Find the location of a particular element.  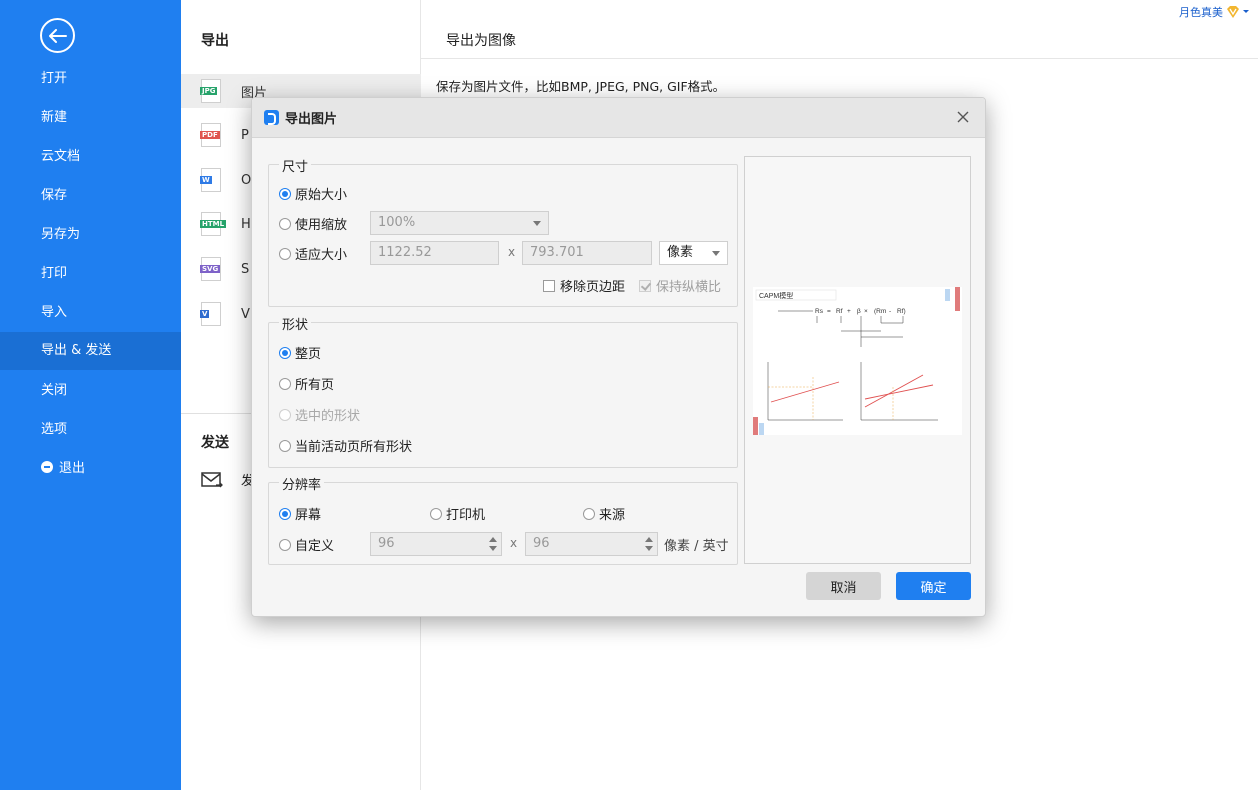

svg-text: Rf is located at coordinates (839, 311).